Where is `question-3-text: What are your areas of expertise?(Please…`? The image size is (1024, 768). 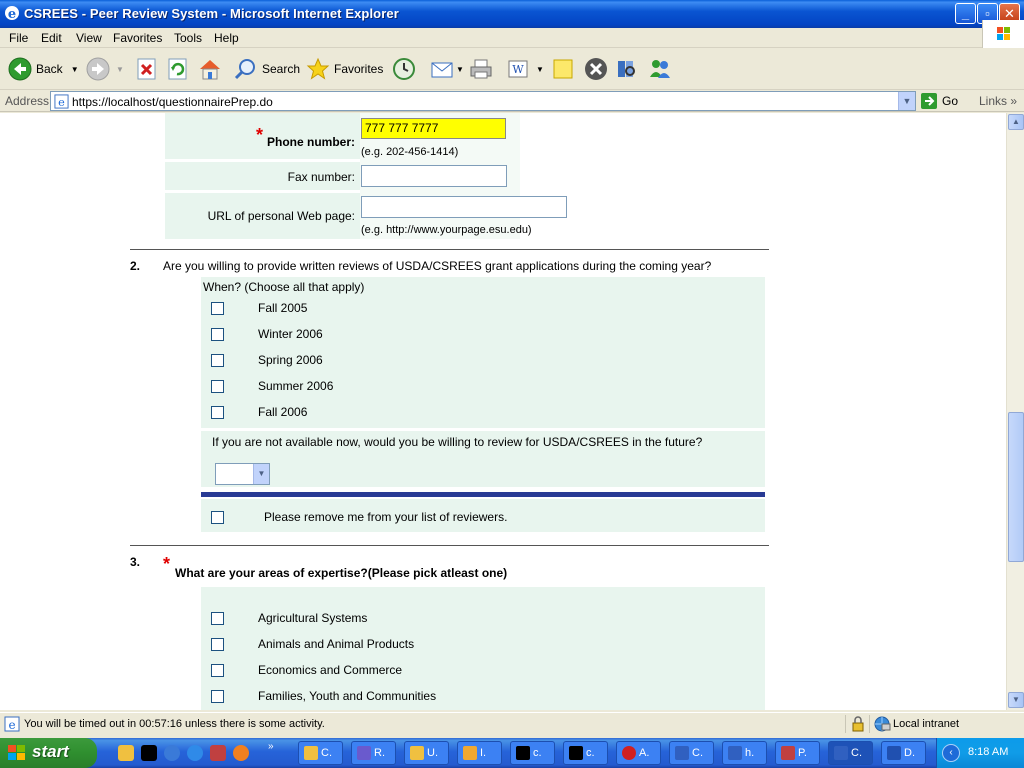
question-3-text: What are your areas of expertise?(Please… is located at coordinates (341, 573).